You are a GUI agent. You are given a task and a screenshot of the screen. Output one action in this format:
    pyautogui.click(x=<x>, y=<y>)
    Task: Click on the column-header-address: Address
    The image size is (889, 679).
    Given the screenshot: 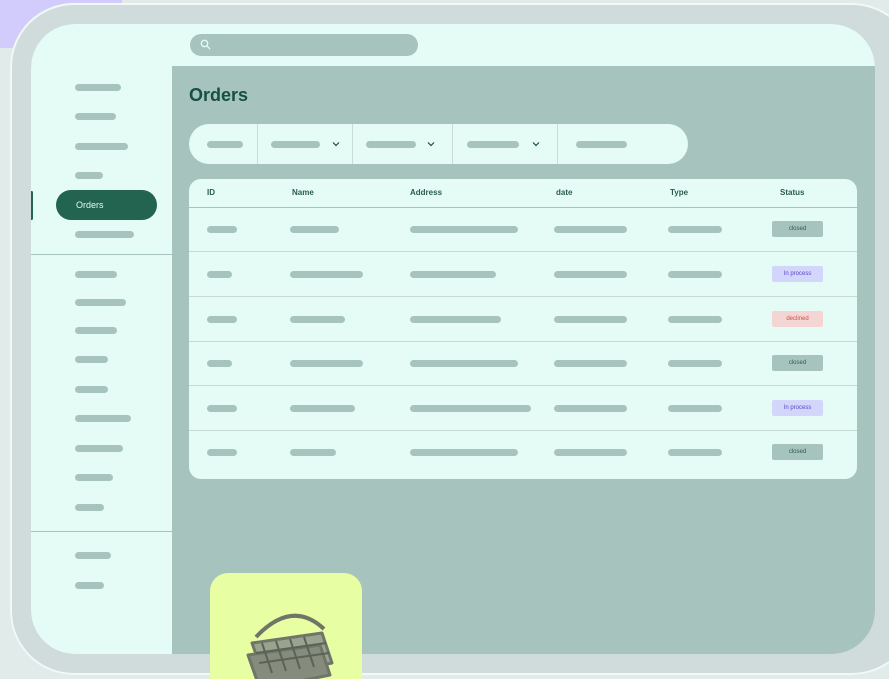 What is the action you would take?
    pyautogui.click(x=426, y=192)
    